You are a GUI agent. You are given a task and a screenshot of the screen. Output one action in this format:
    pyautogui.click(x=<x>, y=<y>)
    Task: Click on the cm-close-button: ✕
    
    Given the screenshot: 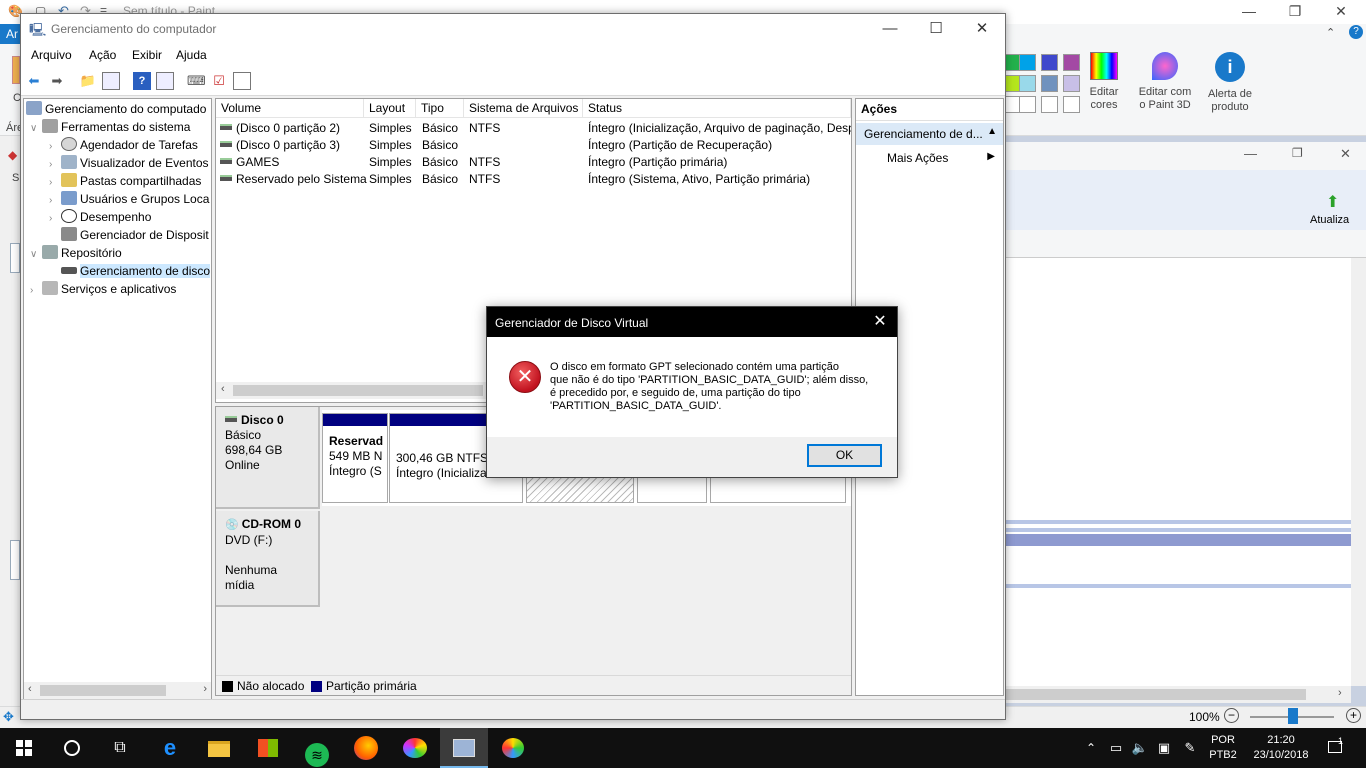 What is the action you would take?
    pyautogui.click(x=982, y=29)
    